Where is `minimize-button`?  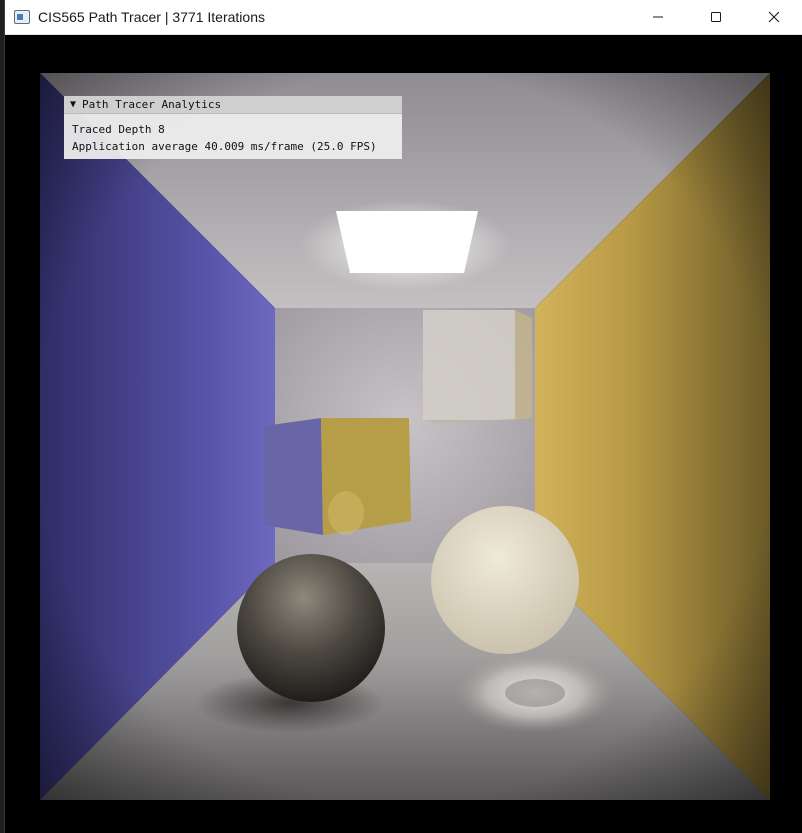
minimize-button is located at coordinates (658, 17).